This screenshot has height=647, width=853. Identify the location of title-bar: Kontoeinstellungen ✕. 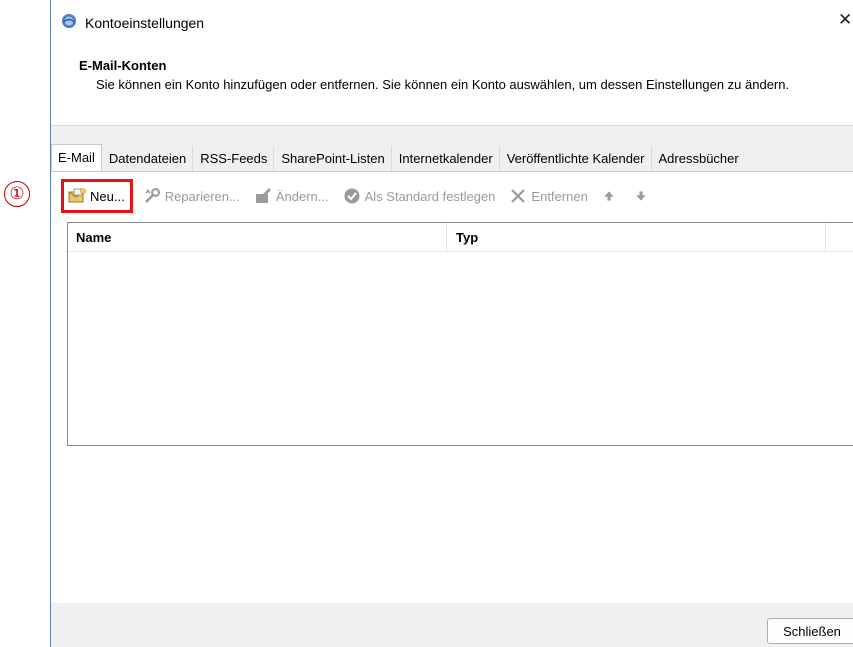
(452, 24).